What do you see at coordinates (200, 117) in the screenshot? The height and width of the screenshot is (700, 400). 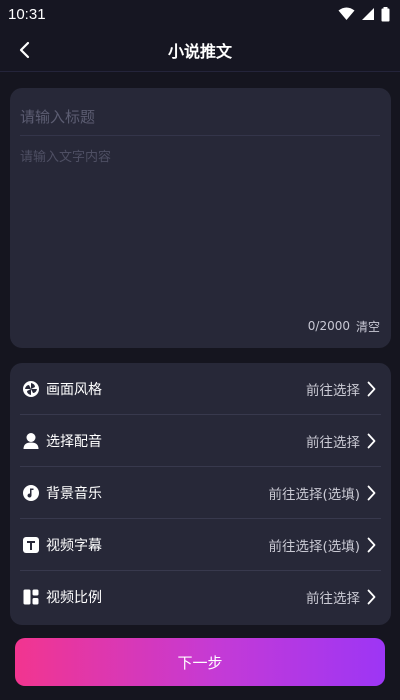 I see `title-input` at bounding box center [200, 117].